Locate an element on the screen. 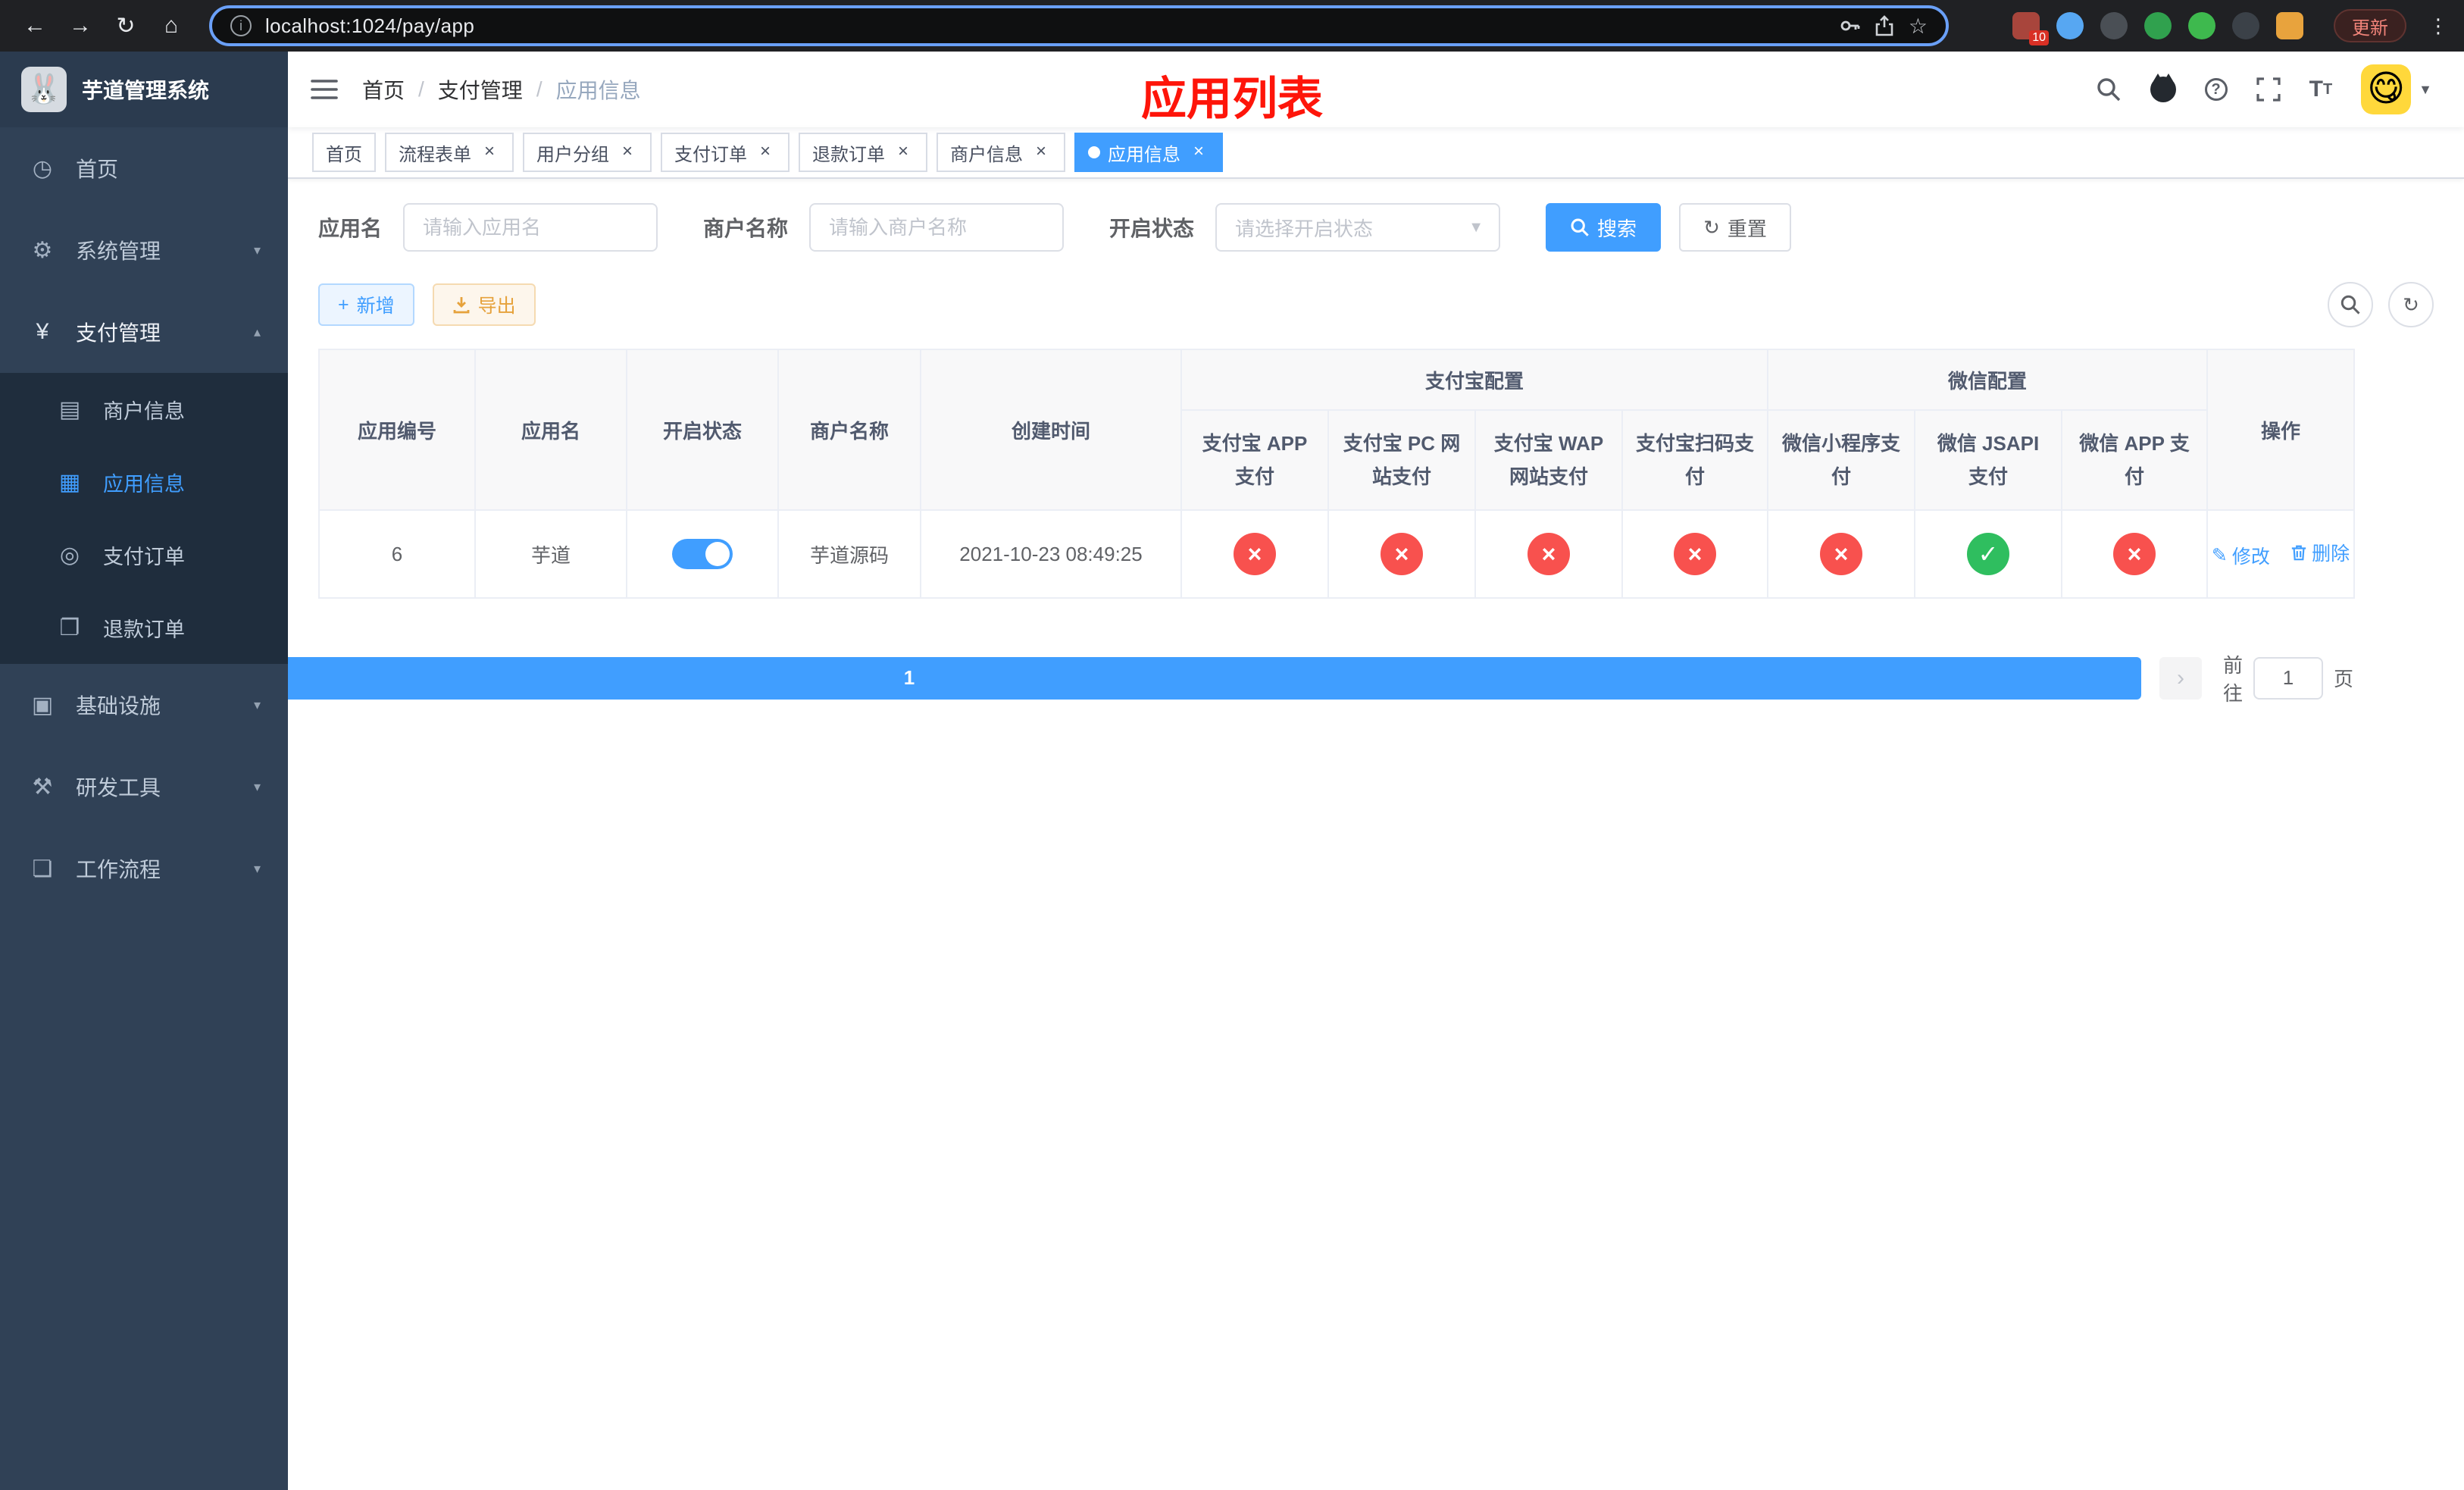 This screenshot has height=1490, width=2464. app-name-label: 应用名 is located at coordinates (350, 228).